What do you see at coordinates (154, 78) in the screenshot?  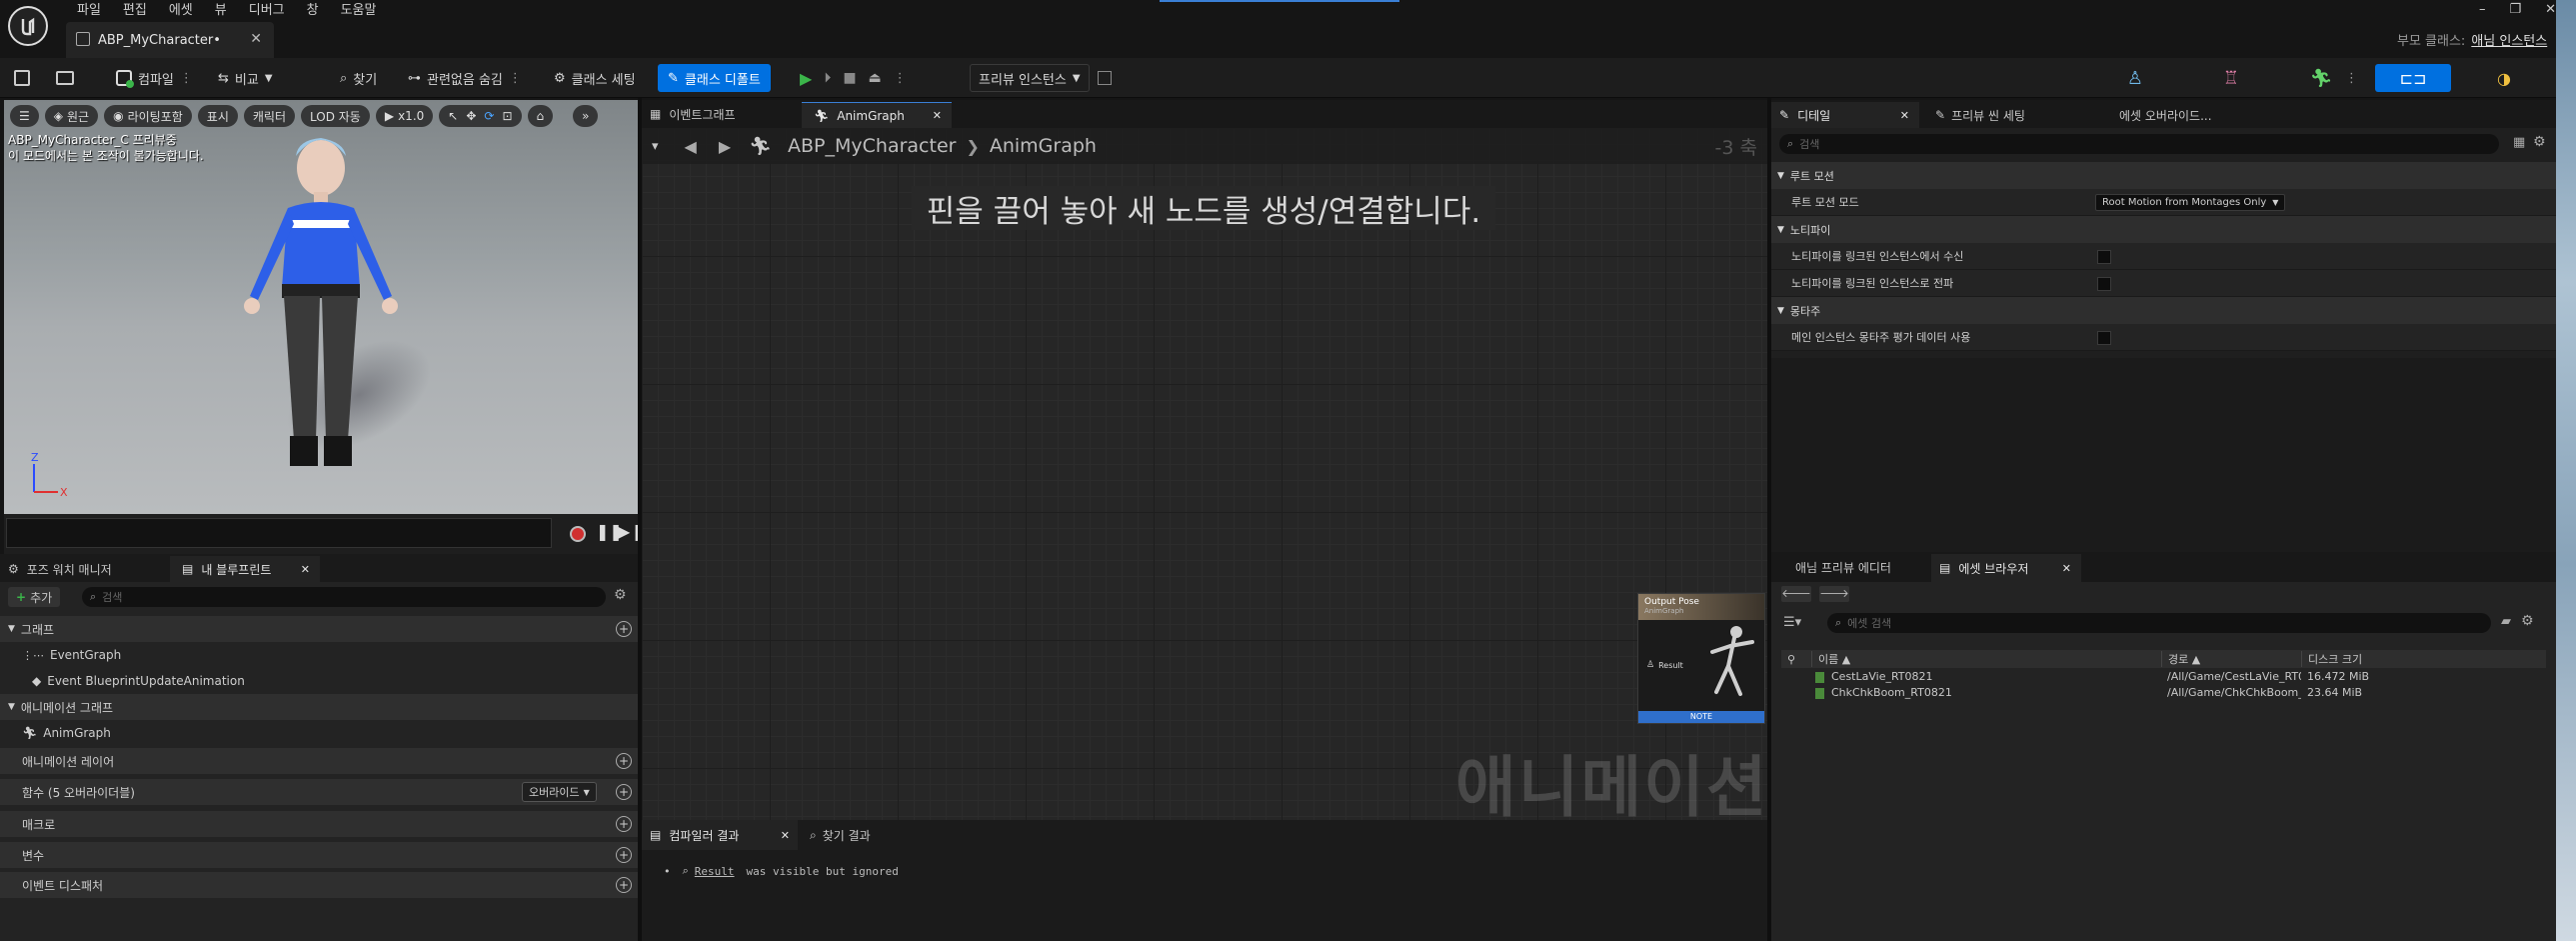 I see `compile-button: 컴파일 ⋮` at bounding box center [154, 78].